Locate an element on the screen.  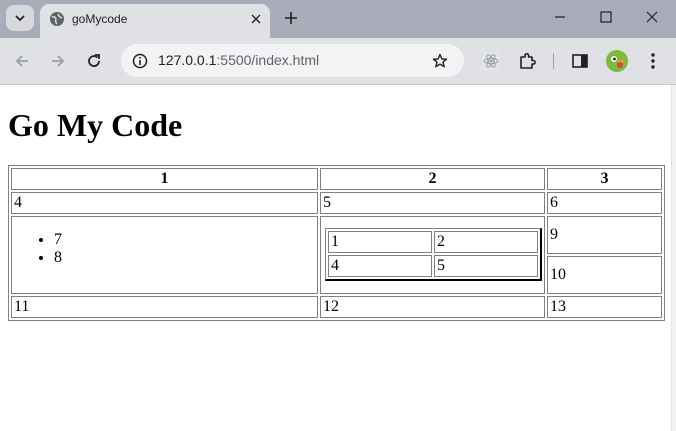
page-scrollbar is located at coordinates (673, 258).